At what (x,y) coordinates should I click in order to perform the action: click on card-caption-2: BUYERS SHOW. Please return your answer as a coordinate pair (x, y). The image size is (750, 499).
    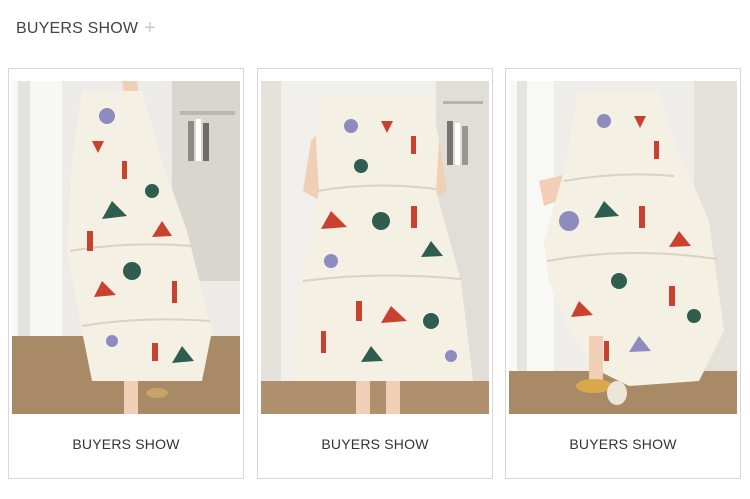
    Looking at the image, I should click on (375, 444).